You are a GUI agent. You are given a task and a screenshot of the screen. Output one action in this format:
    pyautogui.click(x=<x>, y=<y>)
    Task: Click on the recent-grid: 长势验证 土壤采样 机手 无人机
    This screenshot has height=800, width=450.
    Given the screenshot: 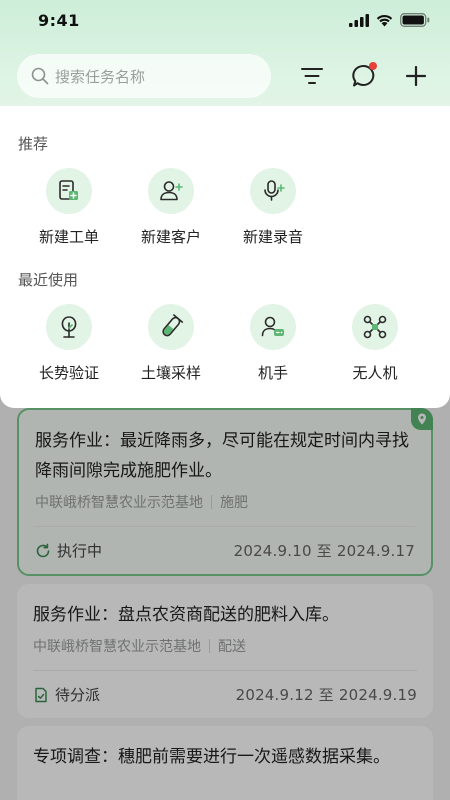 What is the action you would take?
    pyautogui.click(x=225, y=343)
    